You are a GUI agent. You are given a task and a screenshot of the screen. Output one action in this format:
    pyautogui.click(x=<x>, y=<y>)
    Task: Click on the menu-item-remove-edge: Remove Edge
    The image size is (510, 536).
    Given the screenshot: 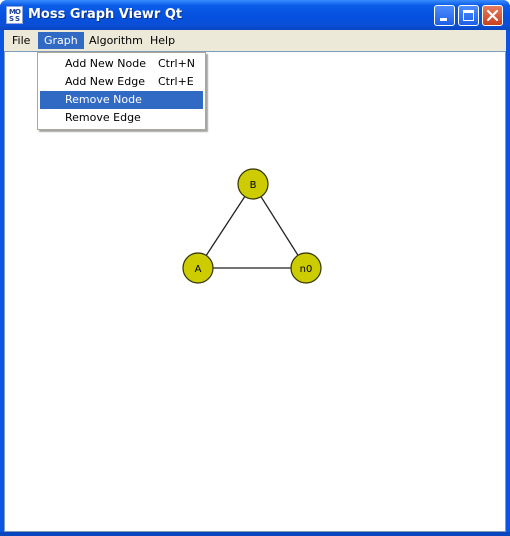 What is the action you would take?
    pyautogui.click(x=121, y=118)
    